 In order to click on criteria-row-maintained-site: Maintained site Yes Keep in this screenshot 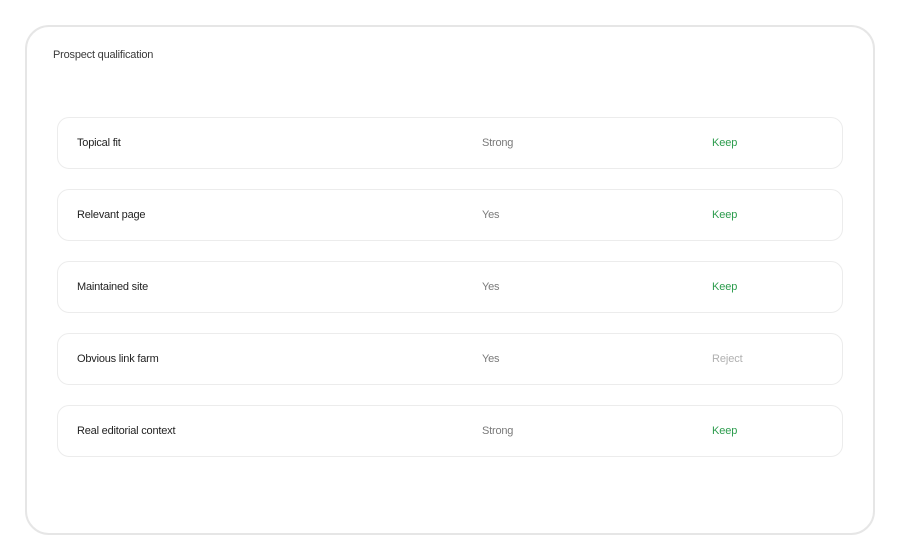, I will do `click(450, 287)`.